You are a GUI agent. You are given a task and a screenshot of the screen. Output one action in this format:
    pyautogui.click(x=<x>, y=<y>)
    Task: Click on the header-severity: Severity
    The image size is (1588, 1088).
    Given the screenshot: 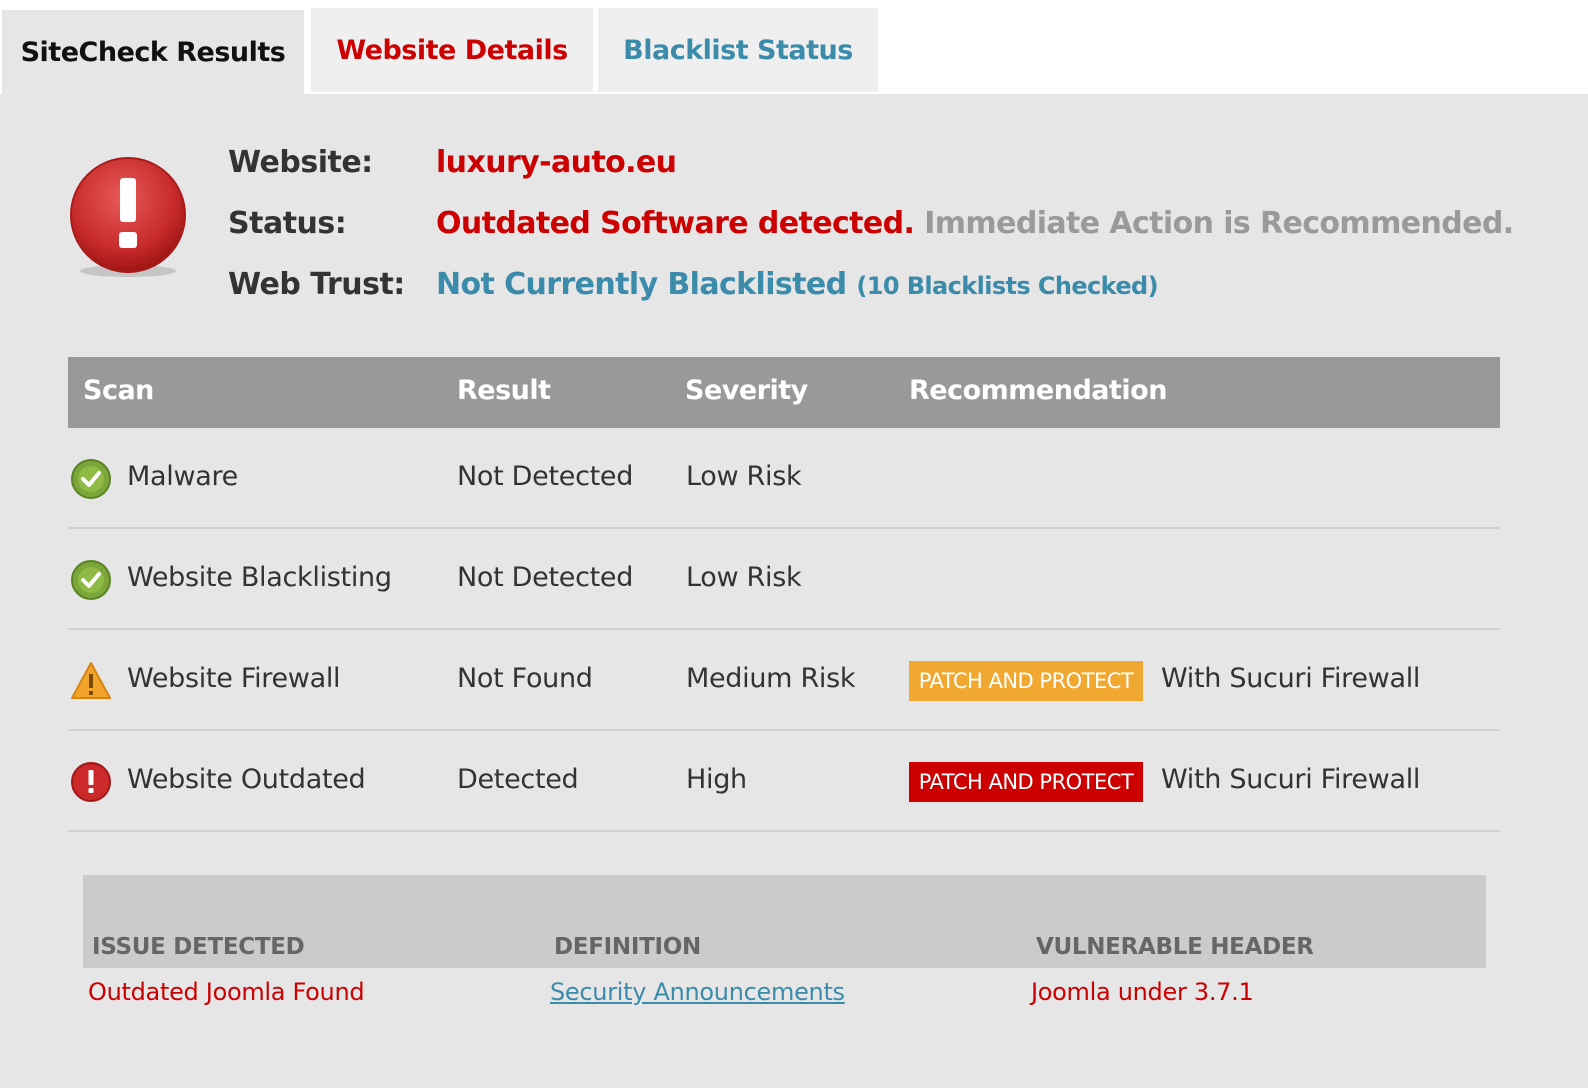 What is the action you would take?
    pyautogui.click(x=746, y=390)
    